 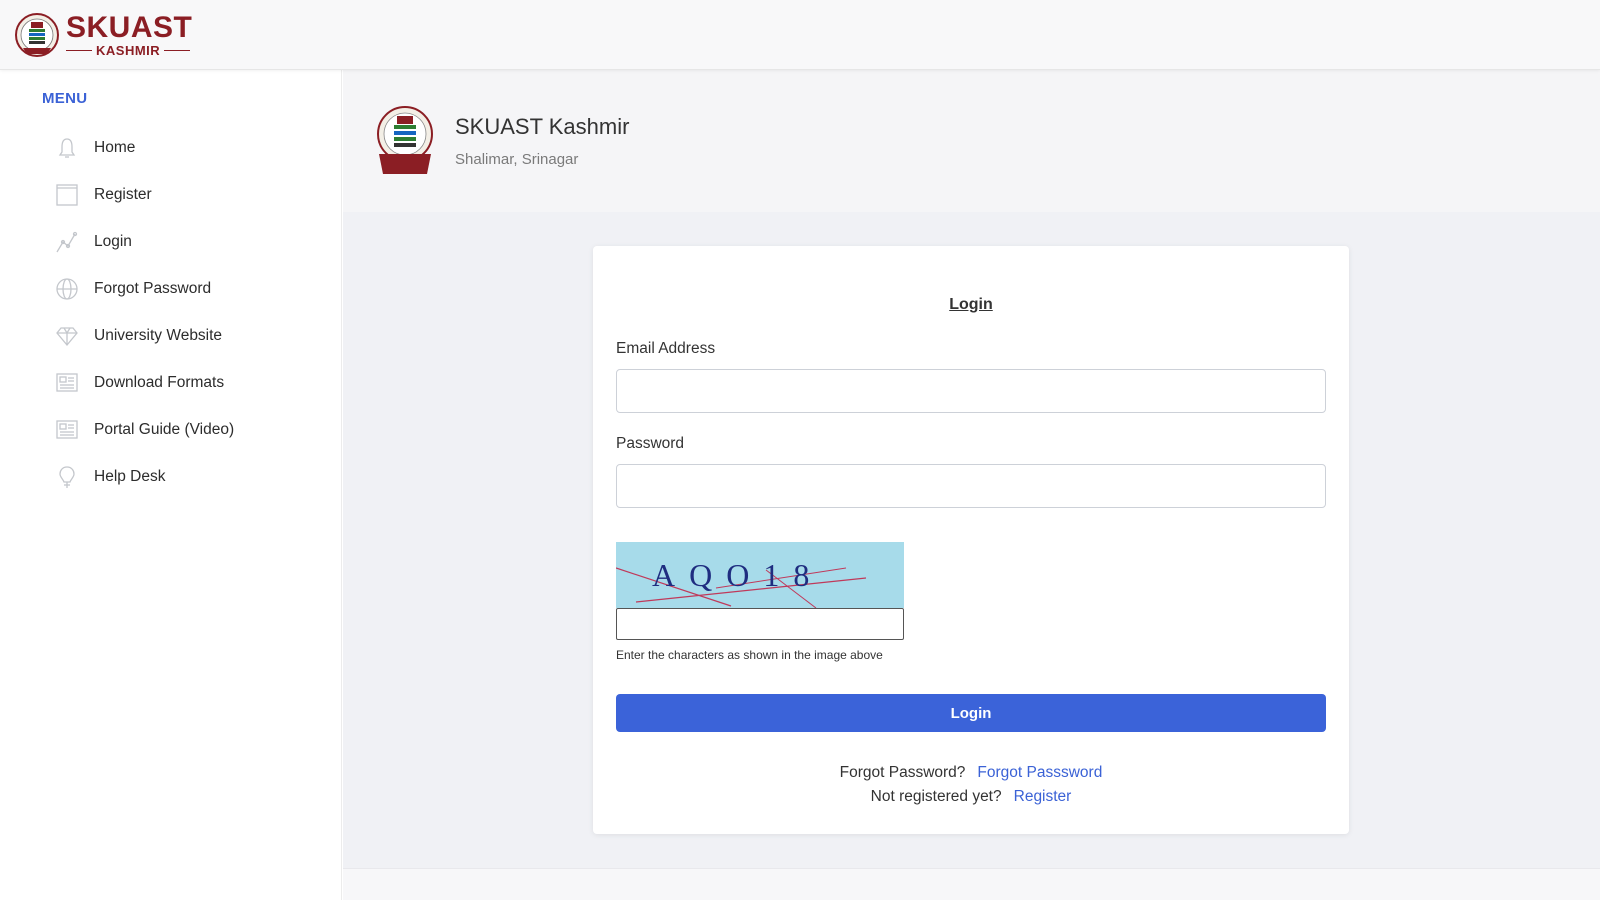 What do you see at coordinates (164, 429) in the screenshot?
I see `sidebar-item-label: Portal Guide (Video)` at bounding box center [164, 429].